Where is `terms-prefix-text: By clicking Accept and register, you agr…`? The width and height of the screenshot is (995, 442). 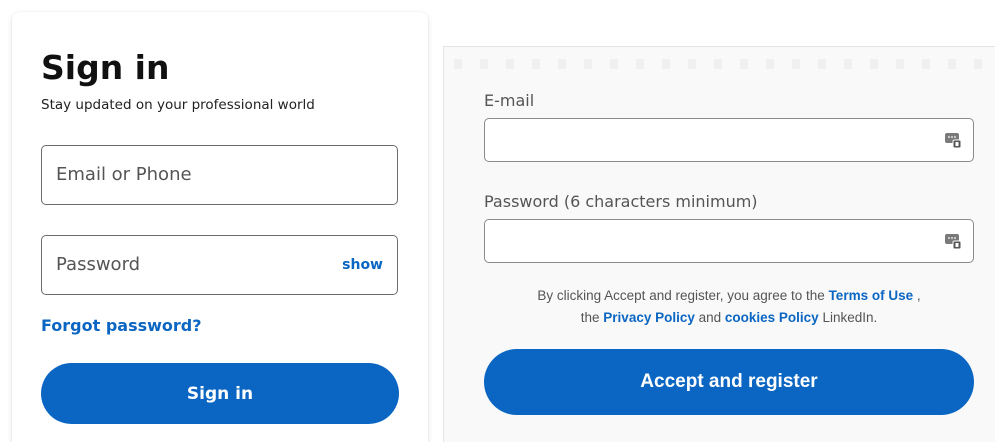 terms-prefix-text: By clicking Accept and register, you agr… is located at coordinates (683, 295).